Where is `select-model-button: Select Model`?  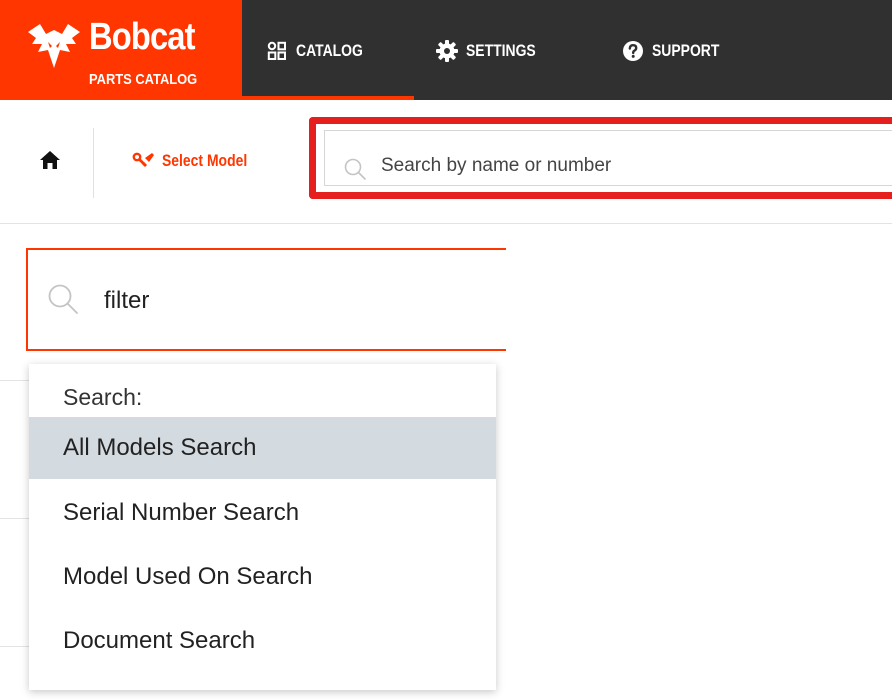
select-model-button: Select Model is located at coordinates (199, 161).